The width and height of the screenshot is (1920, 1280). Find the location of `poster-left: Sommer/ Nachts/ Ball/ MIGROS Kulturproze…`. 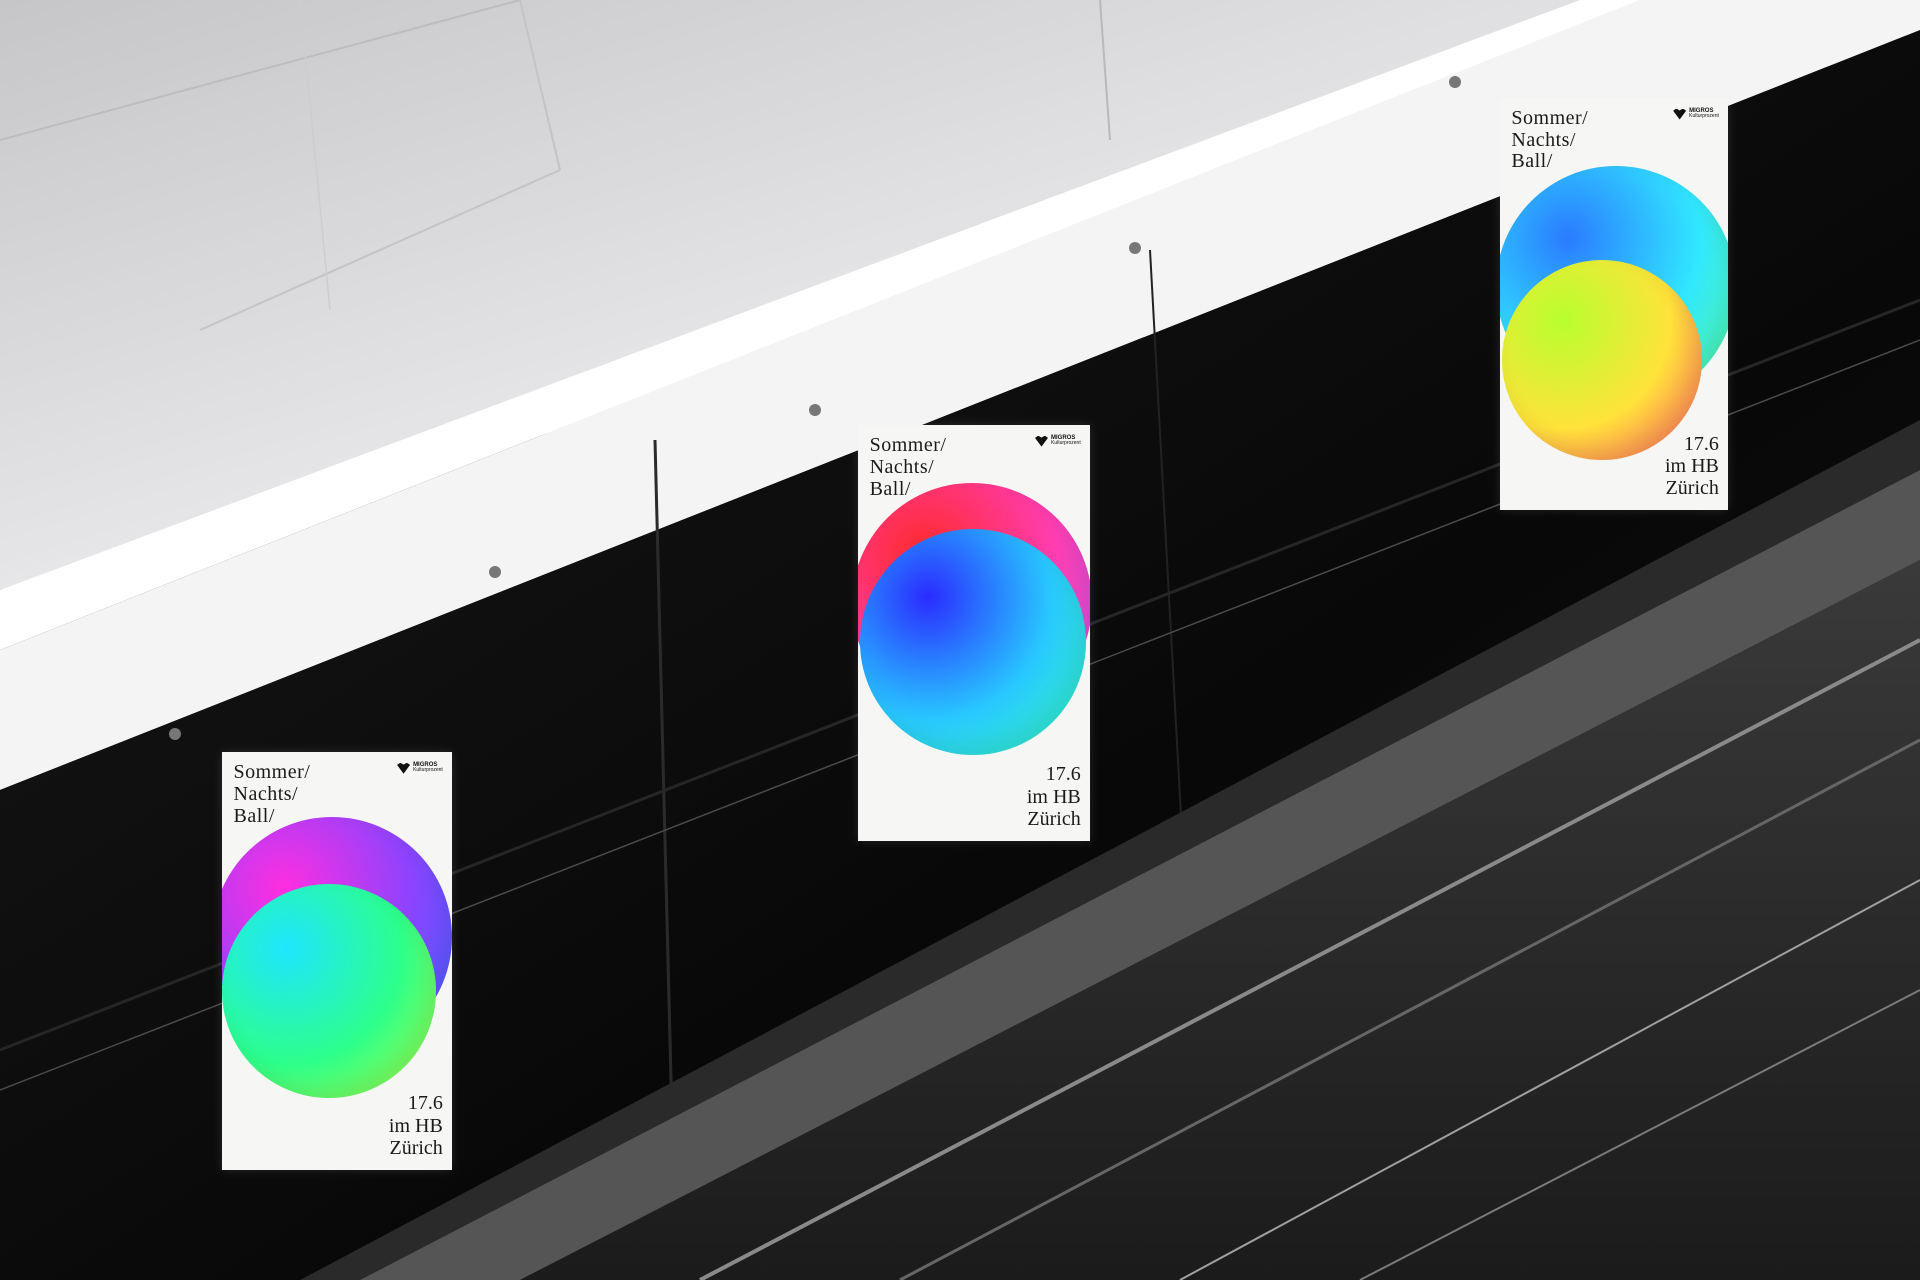

poster-left: Sommer/ Nachts/ Ball/ MIGROS Kulturproze… is located at coordinates (337, 961).